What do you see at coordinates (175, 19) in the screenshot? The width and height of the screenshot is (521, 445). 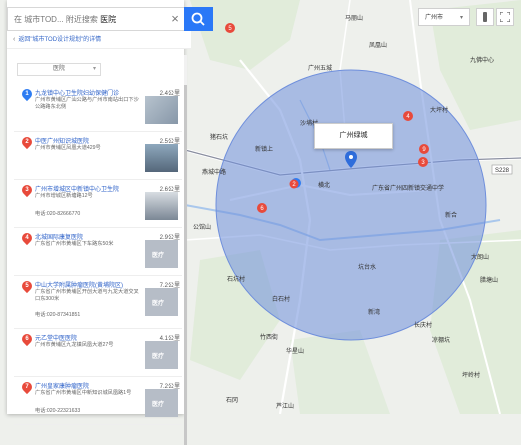 I see `clear-icon: ×` at bounding box center [175, 19].